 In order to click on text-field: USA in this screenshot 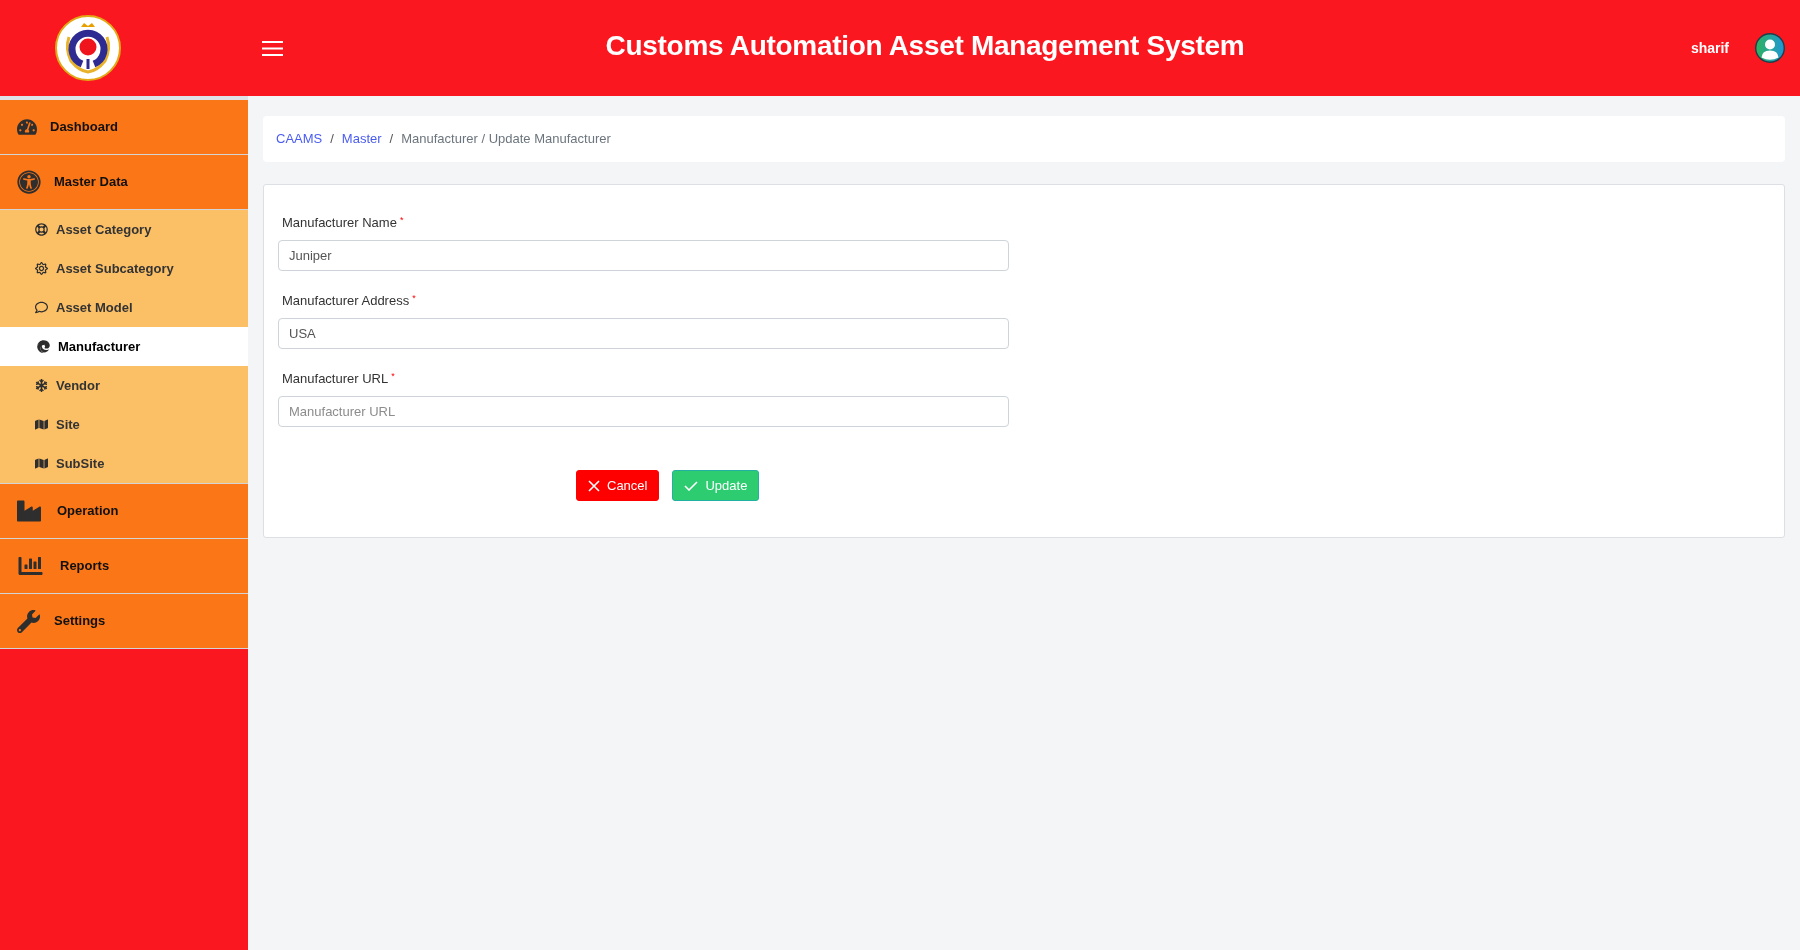, I will do `click(643, 333)`.